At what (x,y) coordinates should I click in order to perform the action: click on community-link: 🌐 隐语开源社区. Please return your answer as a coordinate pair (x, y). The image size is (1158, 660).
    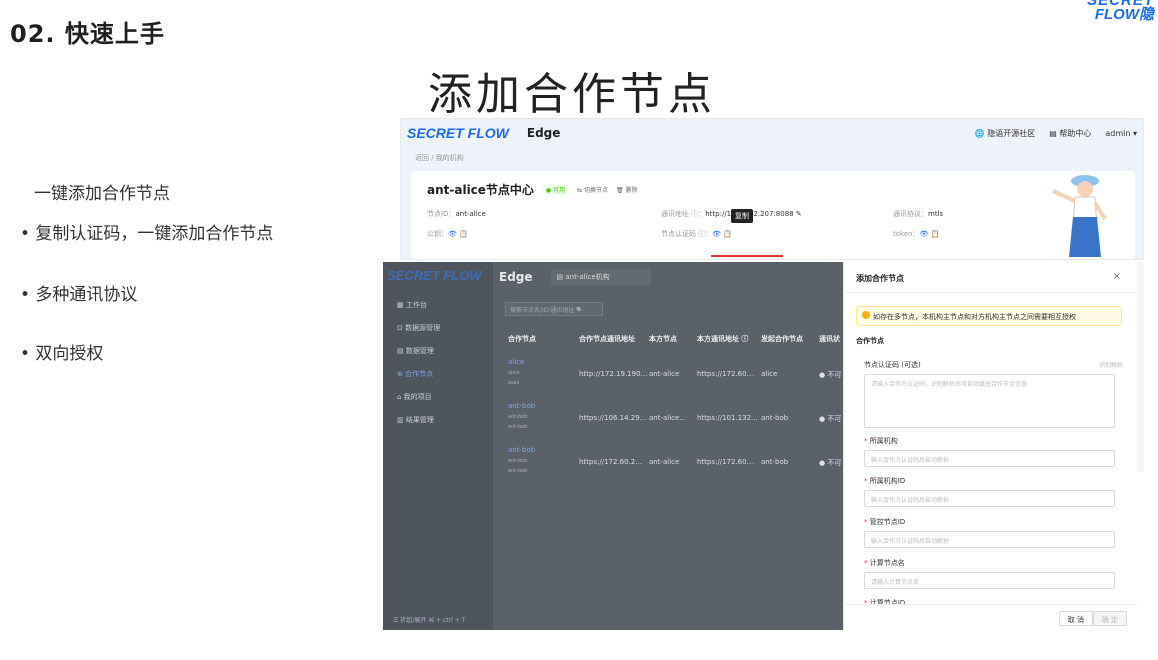
    Looking at the image, I should click on (1005, 133).